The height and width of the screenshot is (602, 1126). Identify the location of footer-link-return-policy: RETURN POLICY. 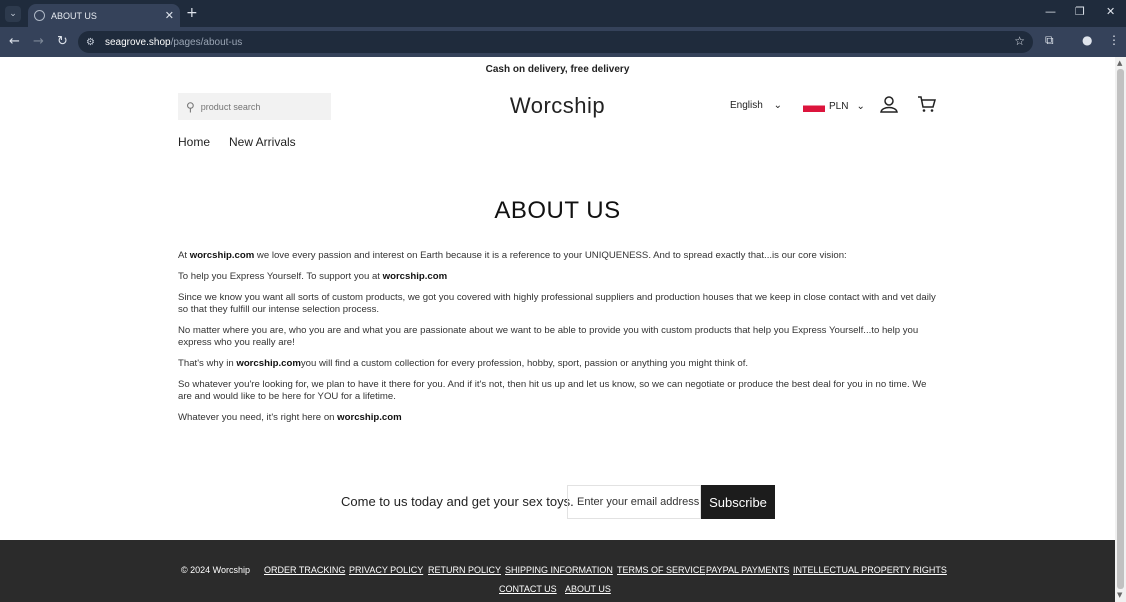
(464, 570).